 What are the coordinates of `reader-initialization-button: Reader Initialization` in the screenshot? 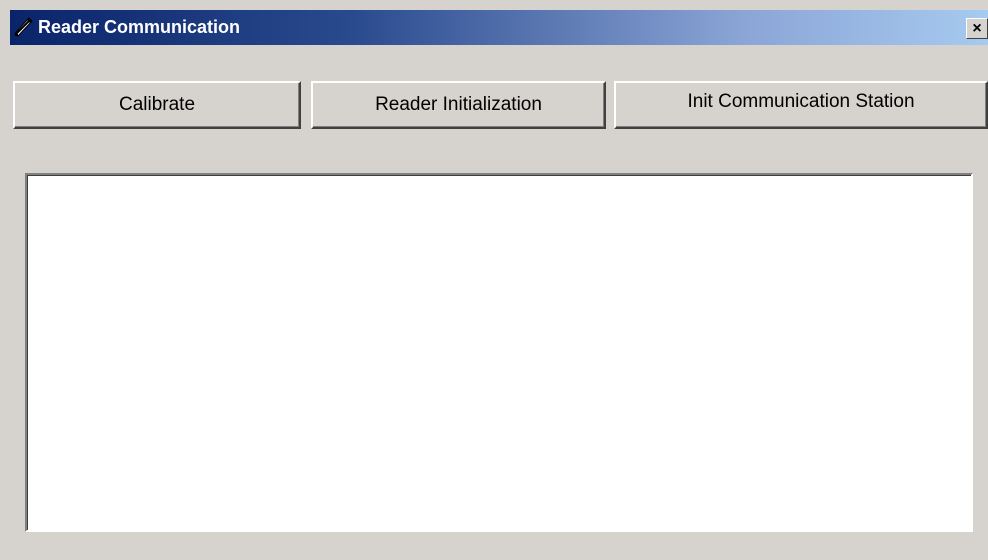 It's located at (458, 105).